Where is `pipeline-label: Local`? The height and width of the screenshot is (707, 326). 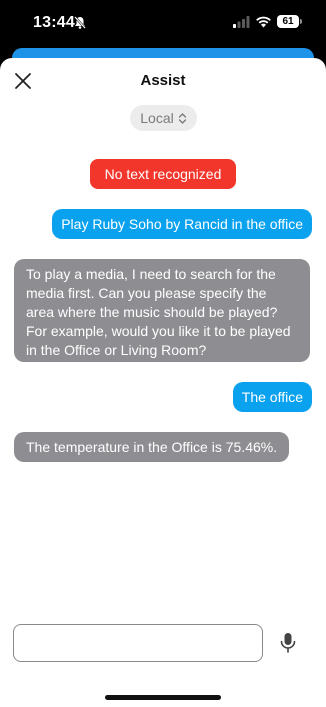 pipeline-label: Local is located at coordinates (157, 118).